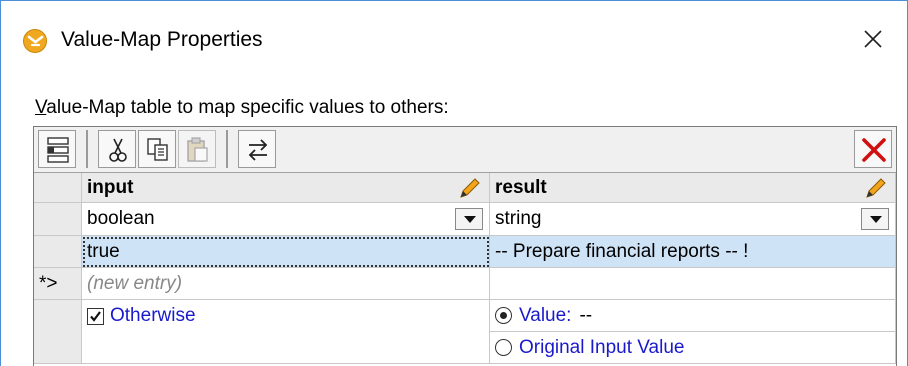 The height and width of the screenshot is (366, 908). I want to click on window-title: Value-Map Properties, so click(162, 39).